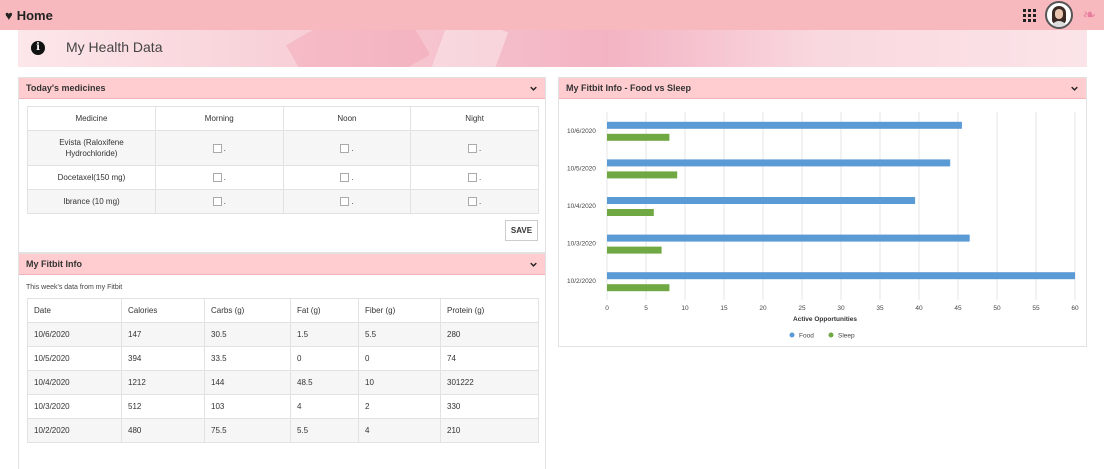  What do you see at coordinates (91, 148) in the screenshot?
I see `medicine-name: Evista (Raloxifene Hydrochloride)` at bounding box center [91, 148].